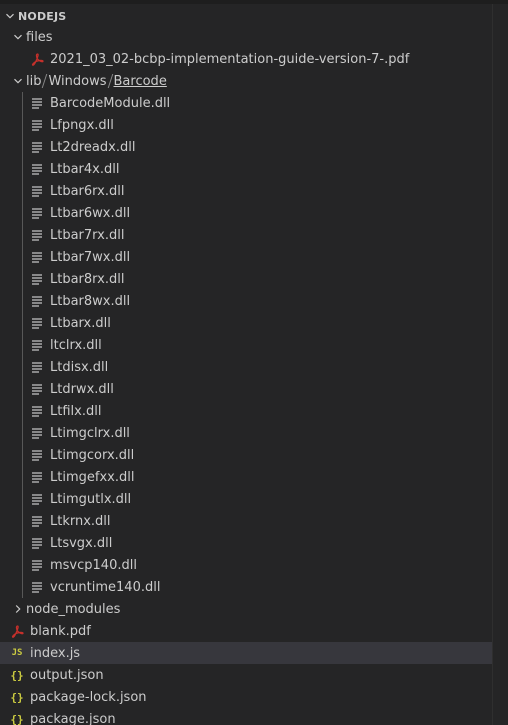  I want to click on file-item-package-lock-json: {} package-lock.json, so click(246, 697).